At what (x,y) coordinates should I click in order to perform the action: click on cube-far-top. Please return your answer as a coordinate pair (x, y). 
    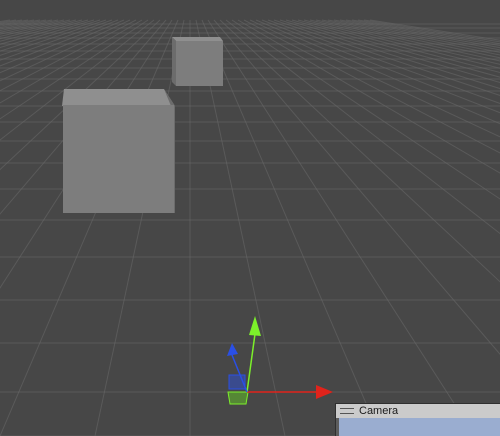
    Looking at the image, I should click on (197, 39).